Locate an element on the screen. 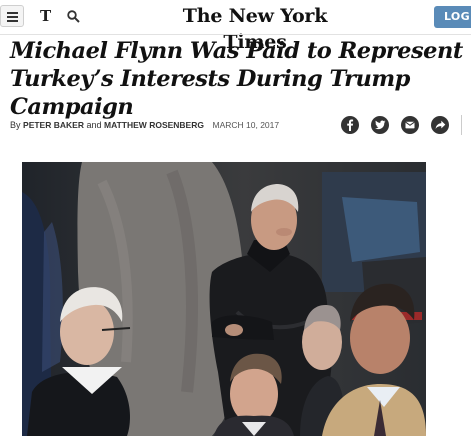 The height and width of the screenshot is (436, 471). twitter-share-button is located at coordinates (380, 125).